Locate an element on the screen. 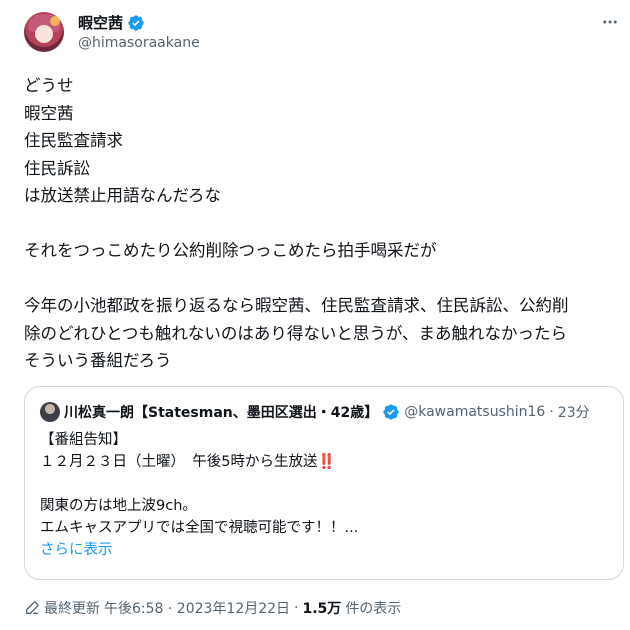  tweet-line: 今年の小池都政を振り返るなら暇空茜、住民監査請求、住民訴訟、公約削 is located at coordinates (296, 305).